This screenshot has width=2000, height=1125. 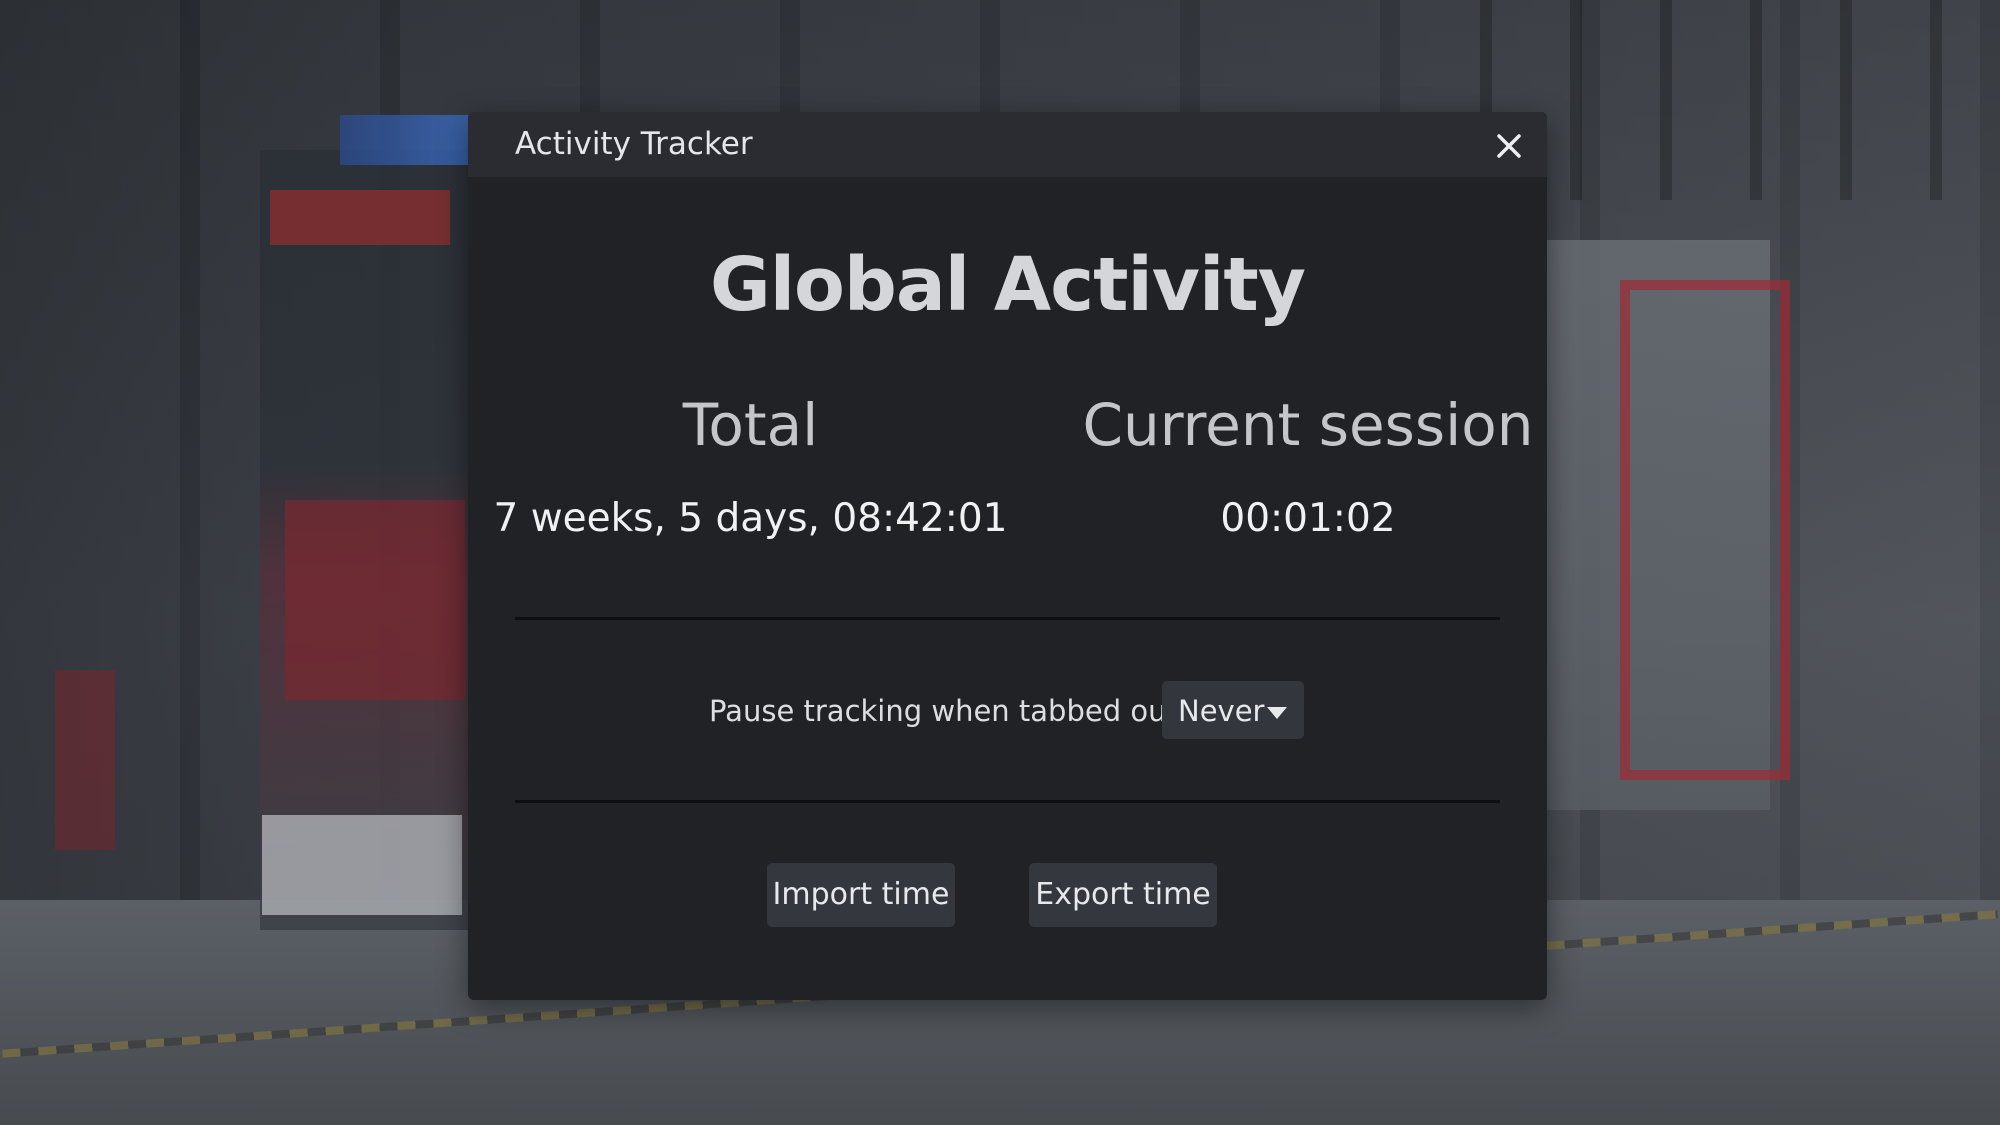 I want to click on background-window, so click(x=1740, y=100).